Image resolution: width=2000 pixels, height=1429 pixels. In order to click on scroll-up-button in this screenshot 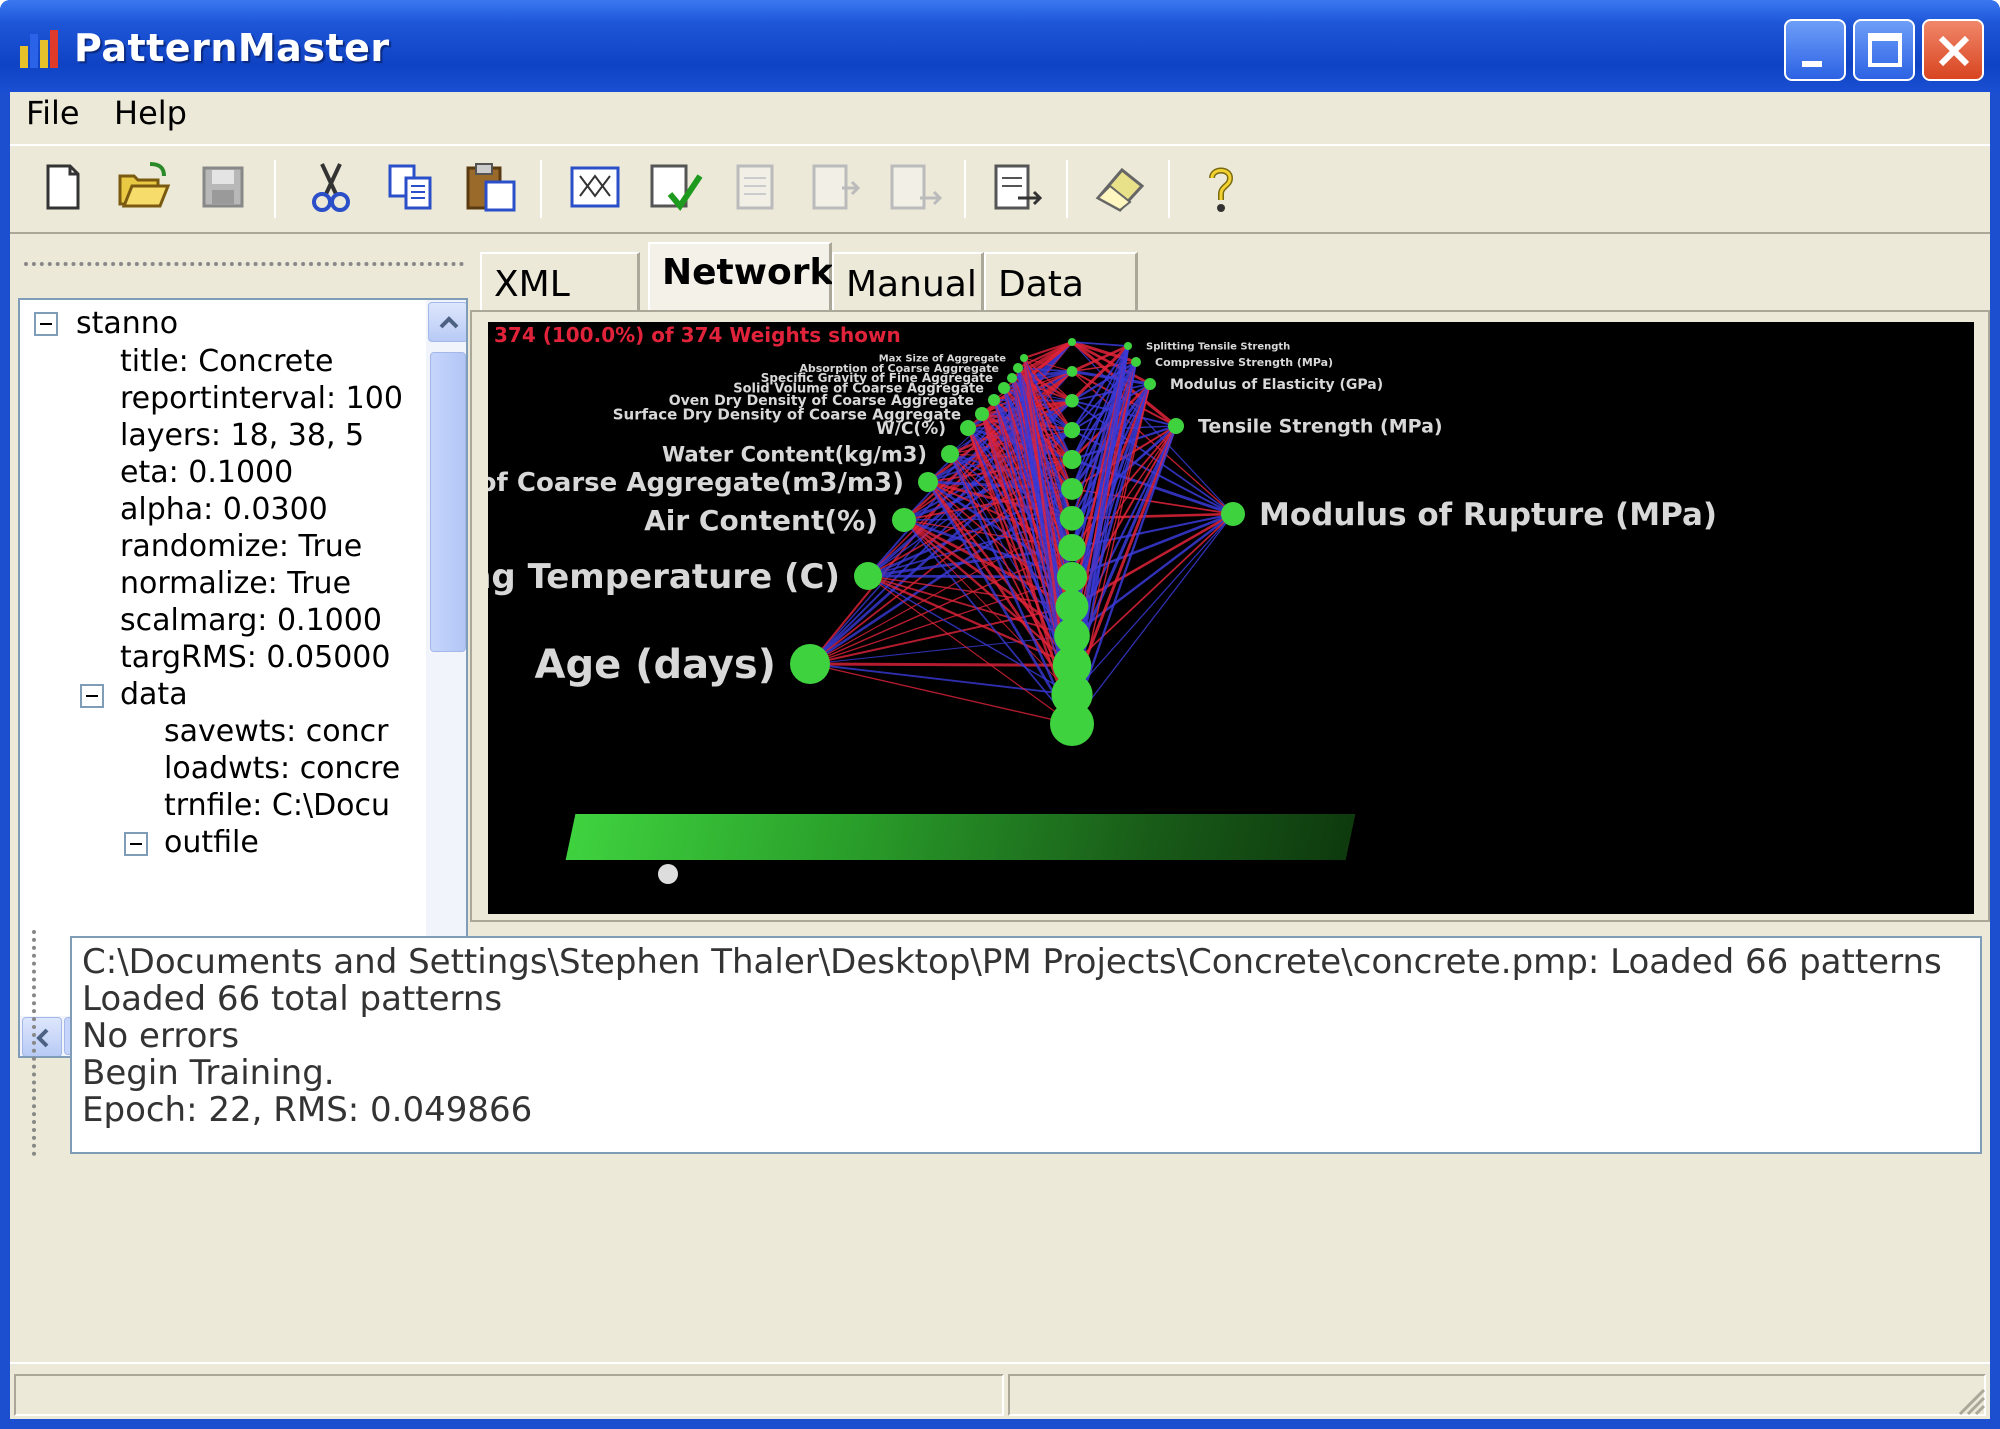, I will do `click(447, 322)`.